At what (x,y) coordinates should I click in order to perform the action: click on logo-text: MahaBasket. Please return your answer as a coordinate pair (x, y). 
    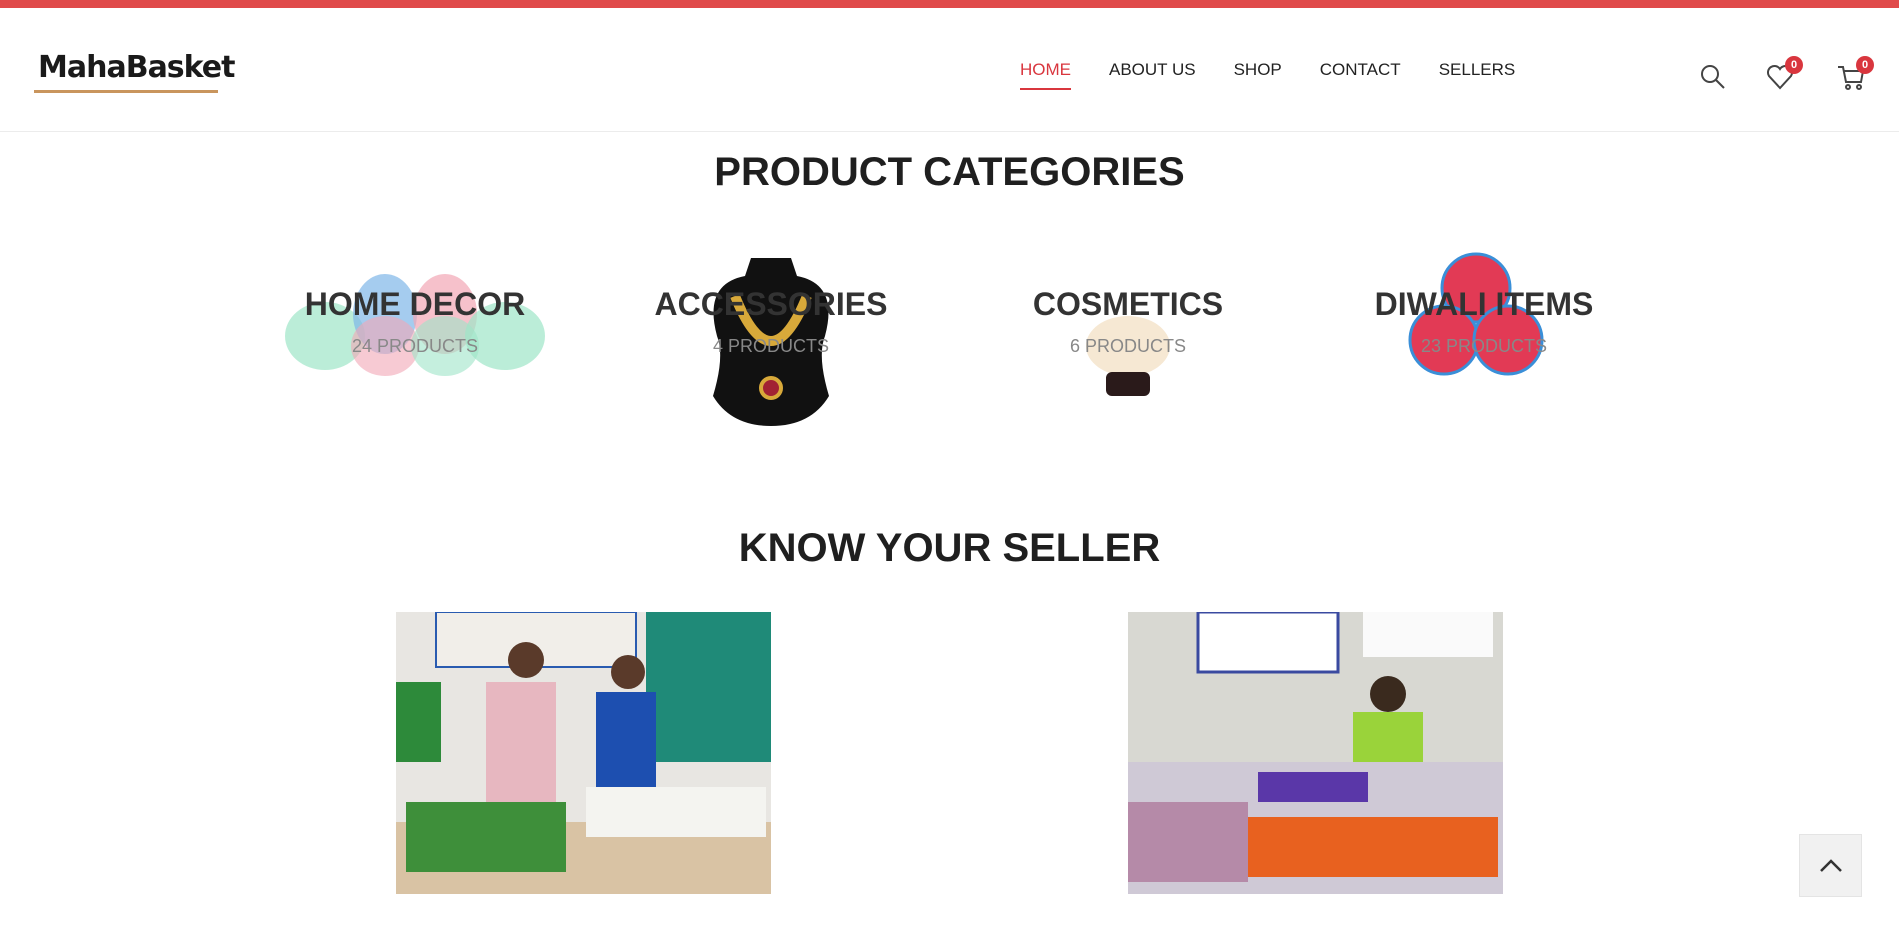
    Looking at the image, I should click on (136, 67).